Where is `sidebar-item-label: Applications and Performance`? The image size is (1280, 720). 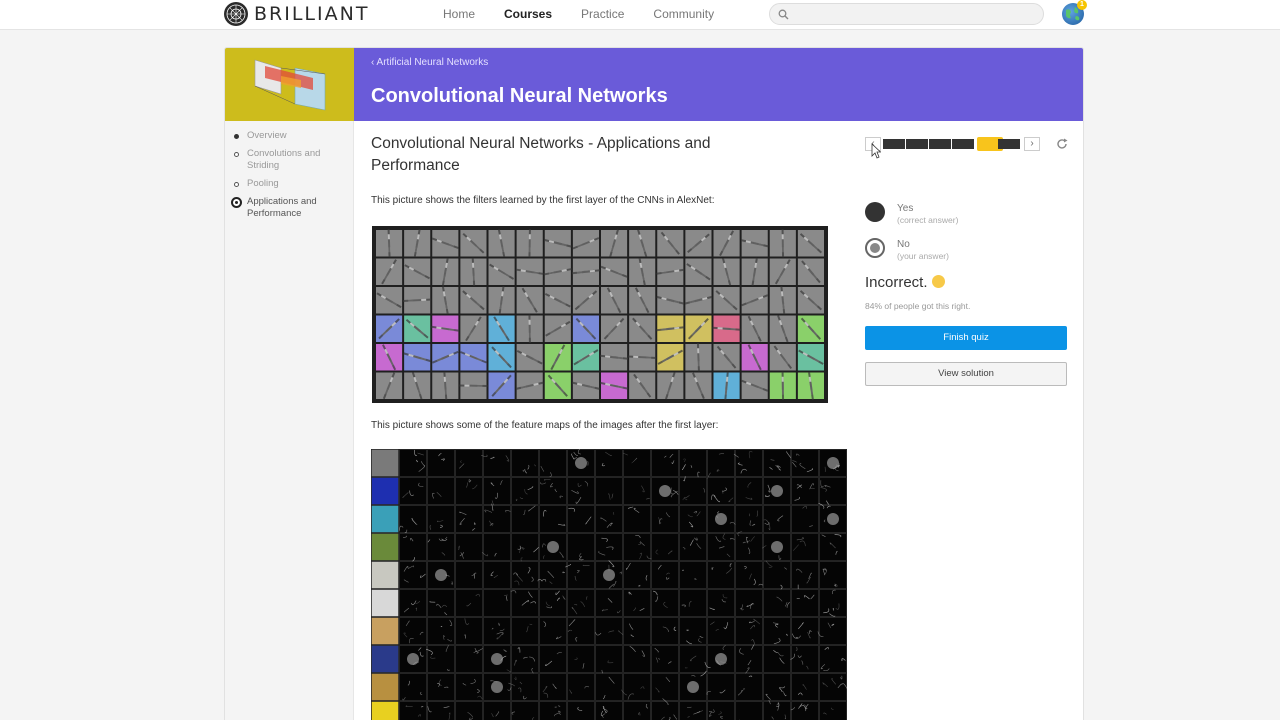 sidebar-item-label: Applications and Performance is located at coordinates (282, 207).